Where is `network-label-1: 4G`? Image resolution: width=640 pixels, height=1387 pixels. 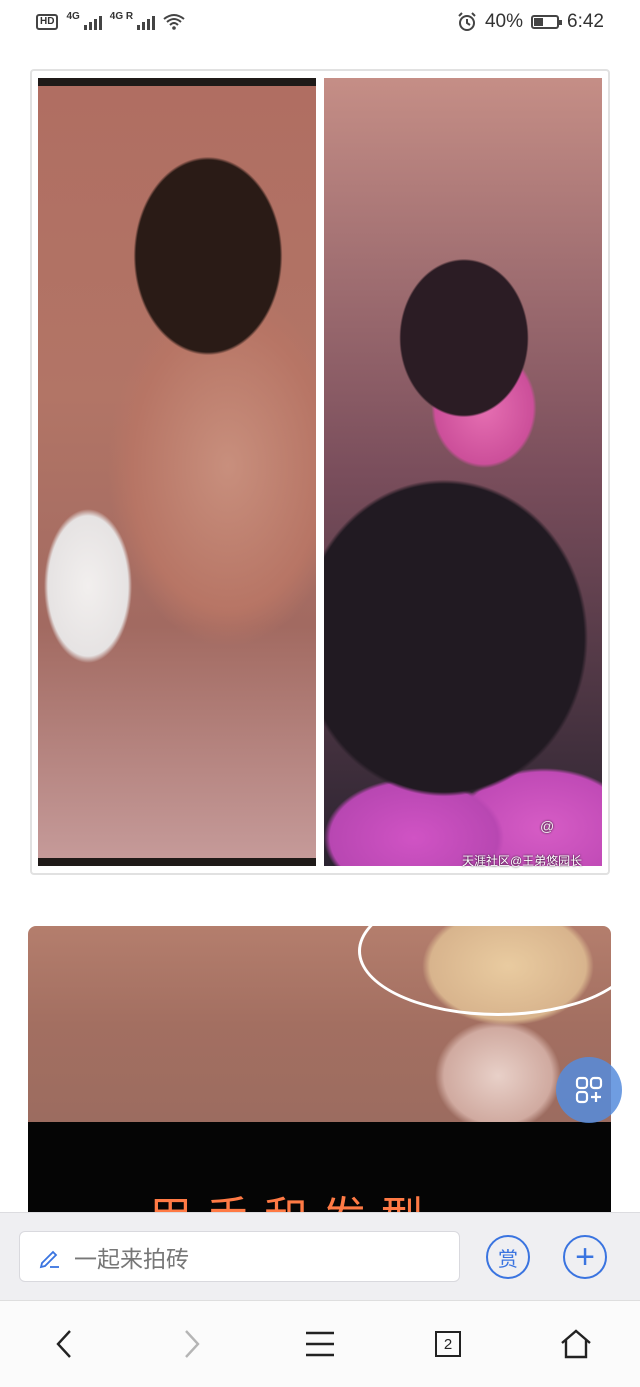
network-label-1: 4G is located at coordinates (73, 16).